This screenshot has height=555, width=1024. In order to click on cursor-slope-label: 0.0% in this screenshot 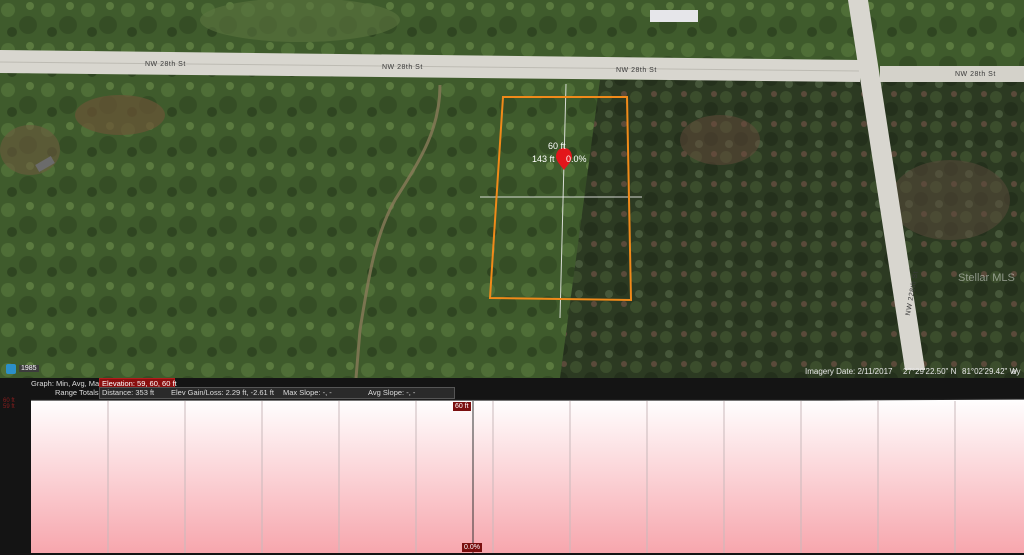, I will do `click(472, 547)`.